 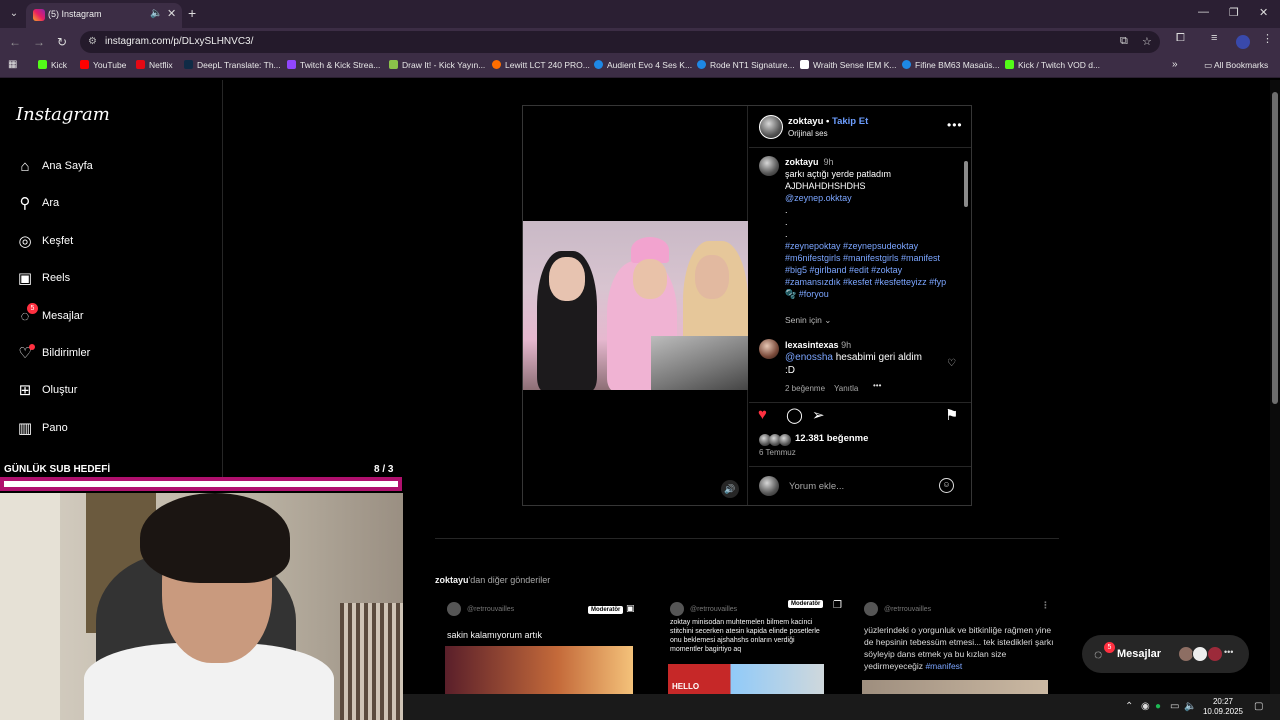 What do you see at coordinates (1129, 706) in the screenshot?
I see `tray-chevron-icon: ⌃` at bounding box center [1129, 706].